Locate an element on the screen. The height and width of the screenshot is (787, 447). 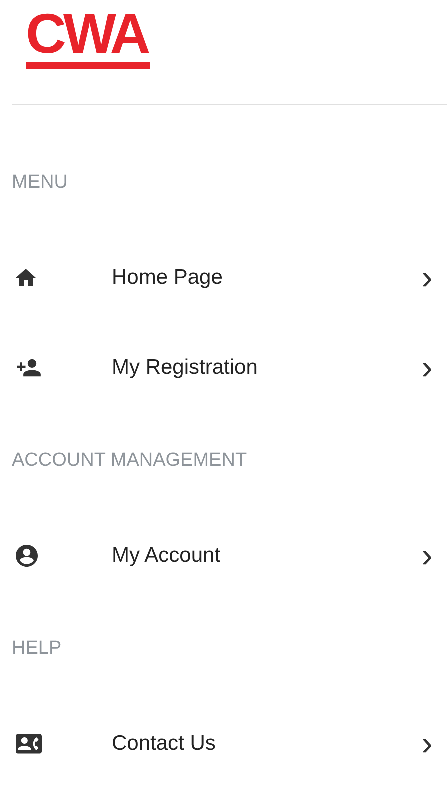
logo: CWA is located at coordinates (88, 37).